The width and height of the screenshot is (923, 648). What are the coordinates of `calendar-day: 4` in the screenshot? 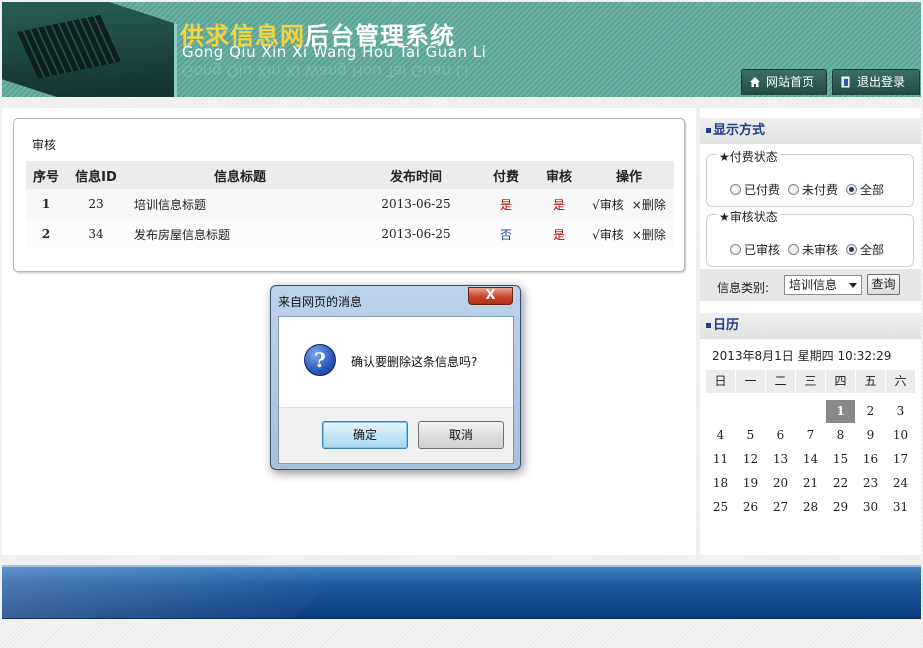 It's located at (720, 435).